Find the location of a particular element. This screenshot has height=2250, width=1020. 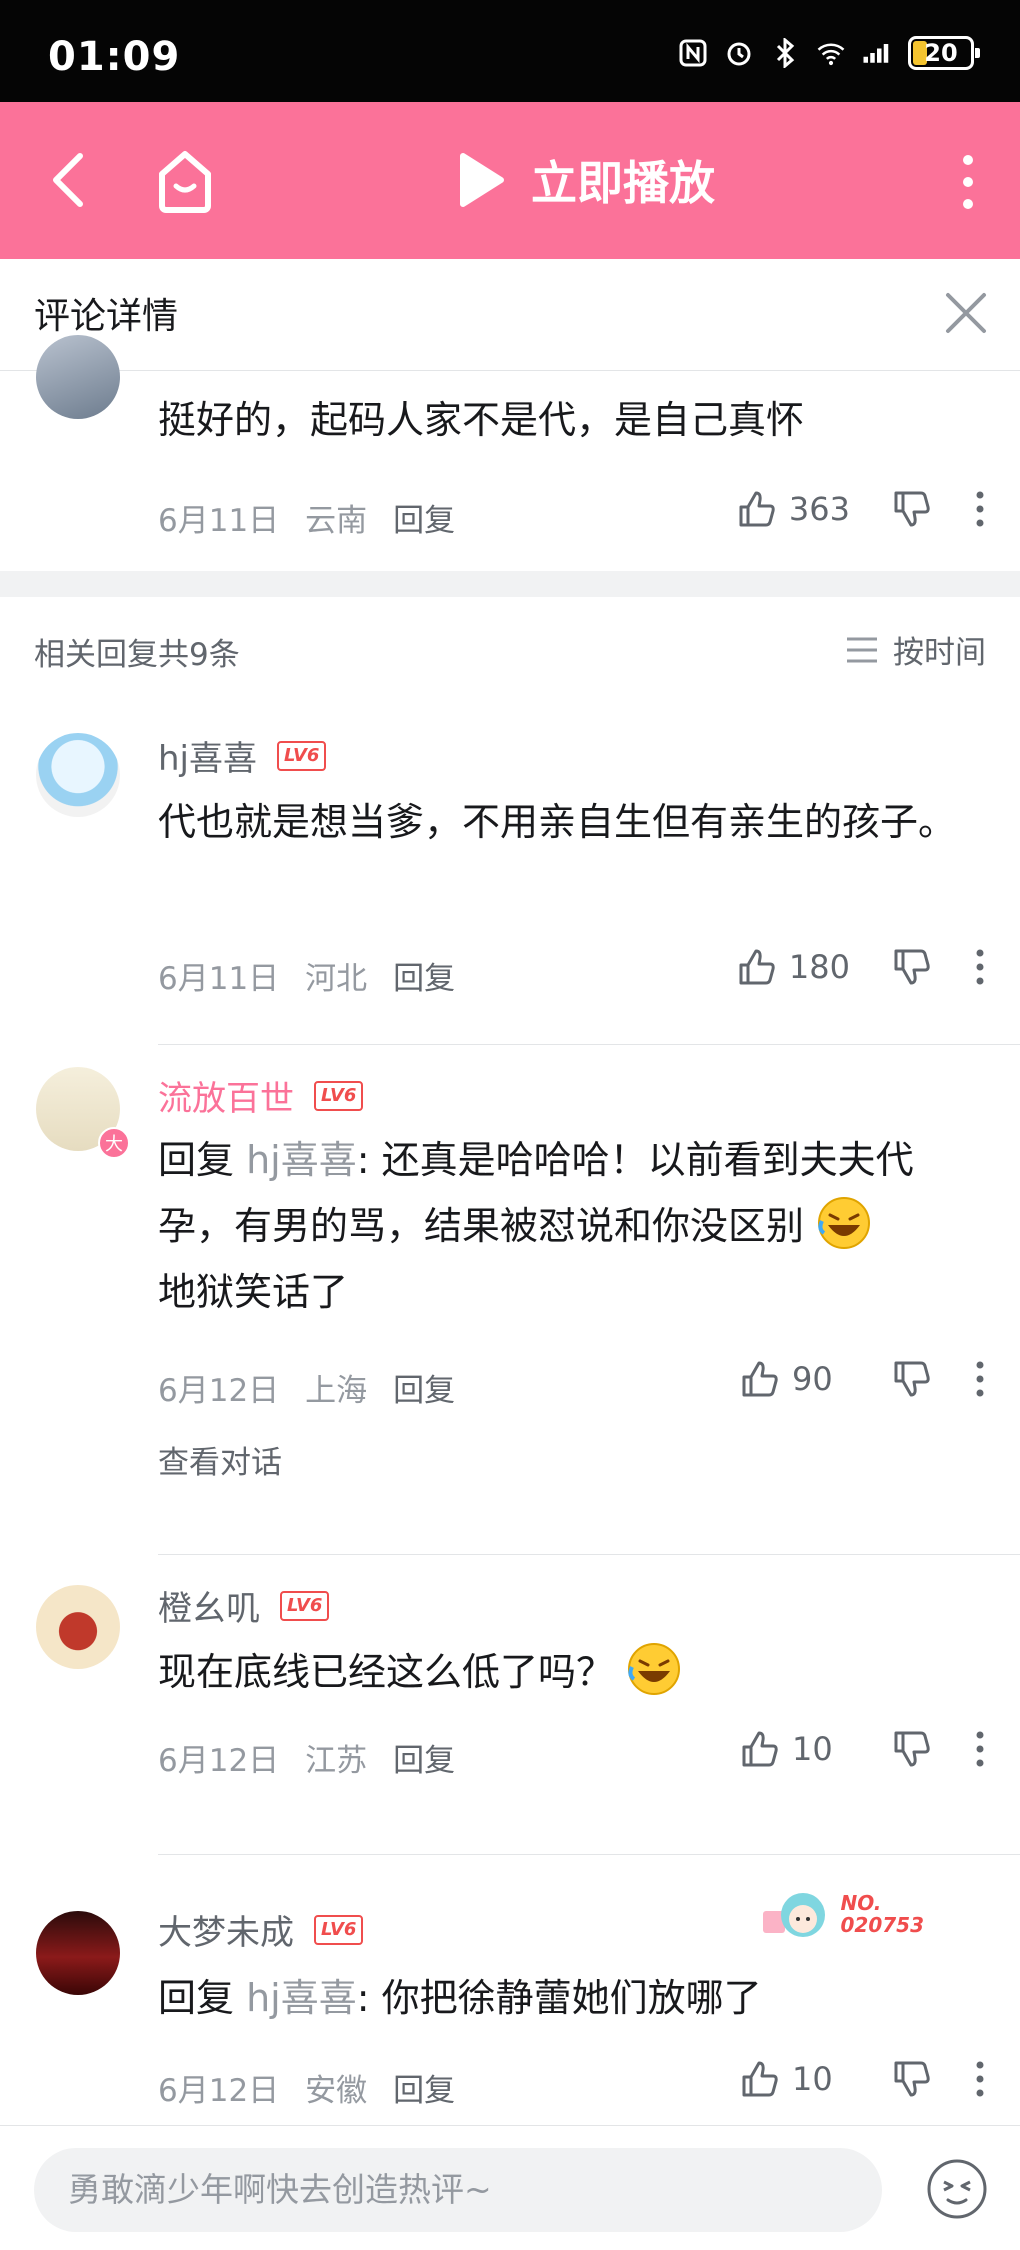

sort-label: 按时间 is located at coordinates (939, 653).